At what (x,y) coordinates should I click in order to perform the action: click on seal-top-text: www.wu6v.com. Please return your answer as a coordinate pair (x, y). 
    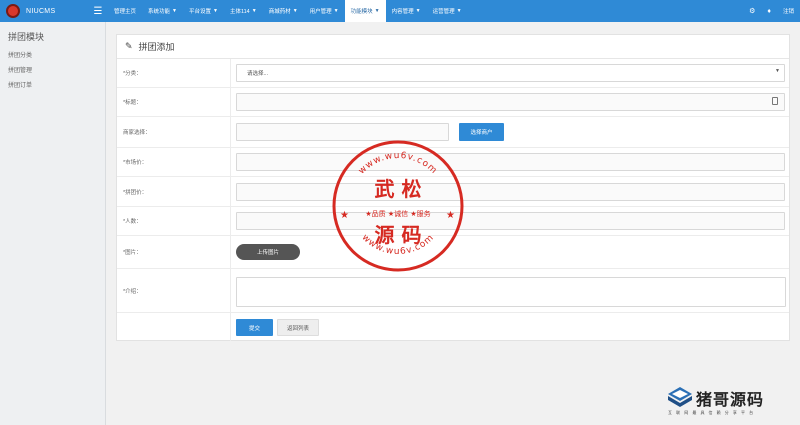
    Looking at the image, I should click on (398, 164).